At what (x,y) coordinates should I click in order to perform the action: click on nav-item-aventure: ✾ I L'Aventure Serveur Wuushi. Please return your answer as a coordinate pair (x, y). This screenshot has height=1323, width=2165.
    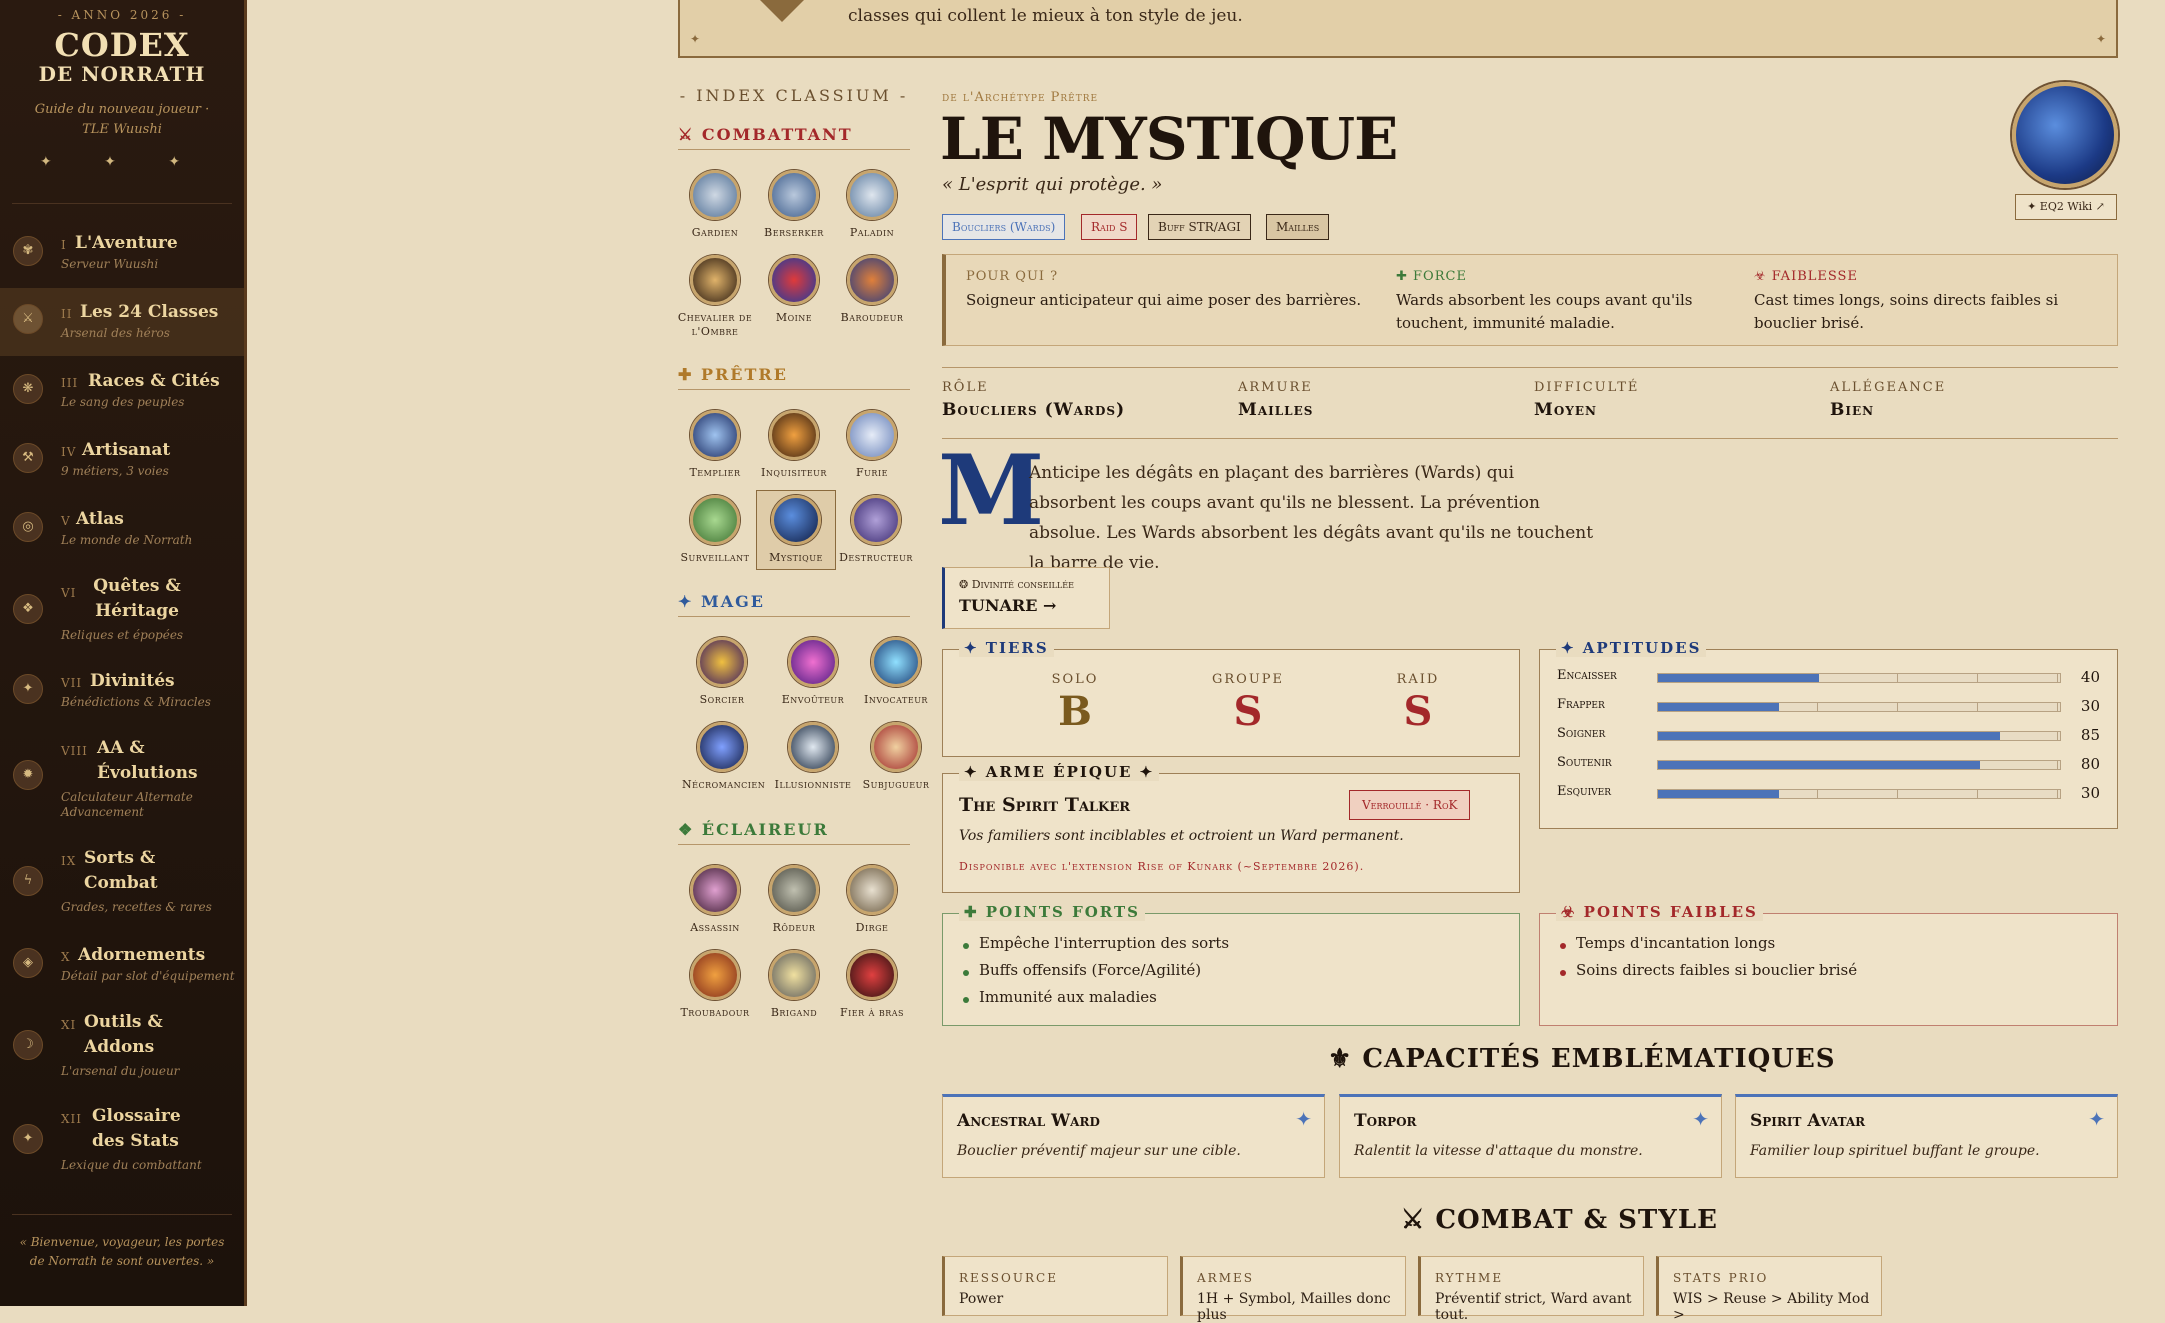
    Looking at the image, I should click on (122, 254).